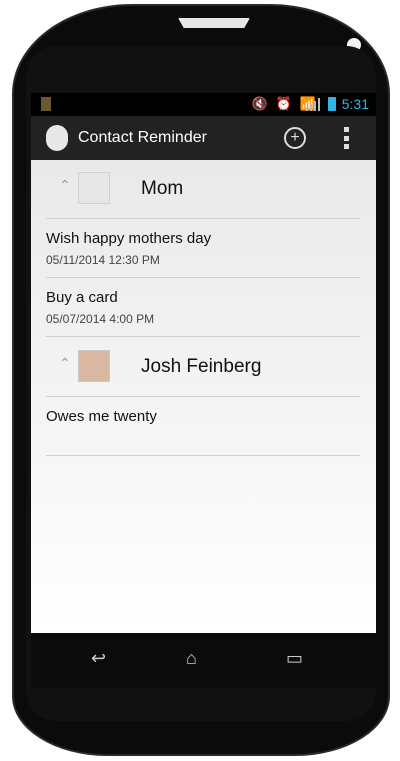 The width and height of the screenshot is (400, 761). I want to click on add-reminder-button: +, so click(295, 138).